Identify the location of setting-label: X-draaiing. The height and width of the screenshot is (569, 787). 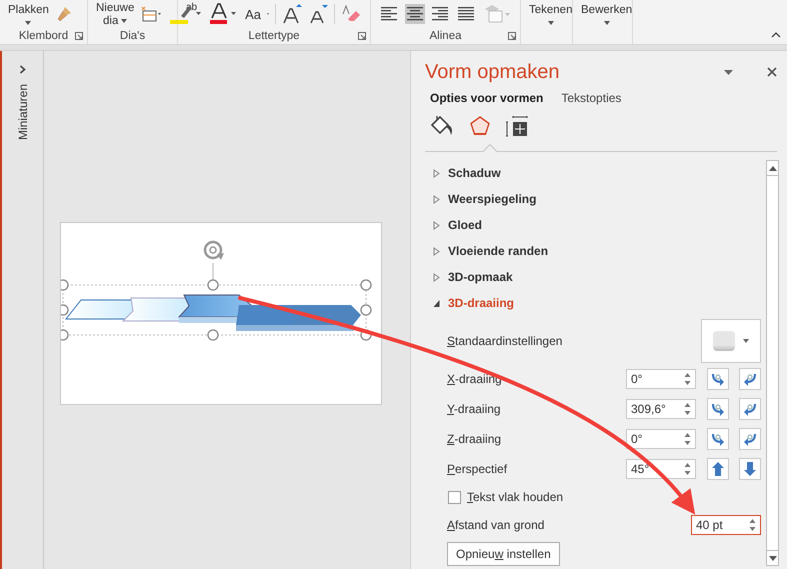
(475, 379).